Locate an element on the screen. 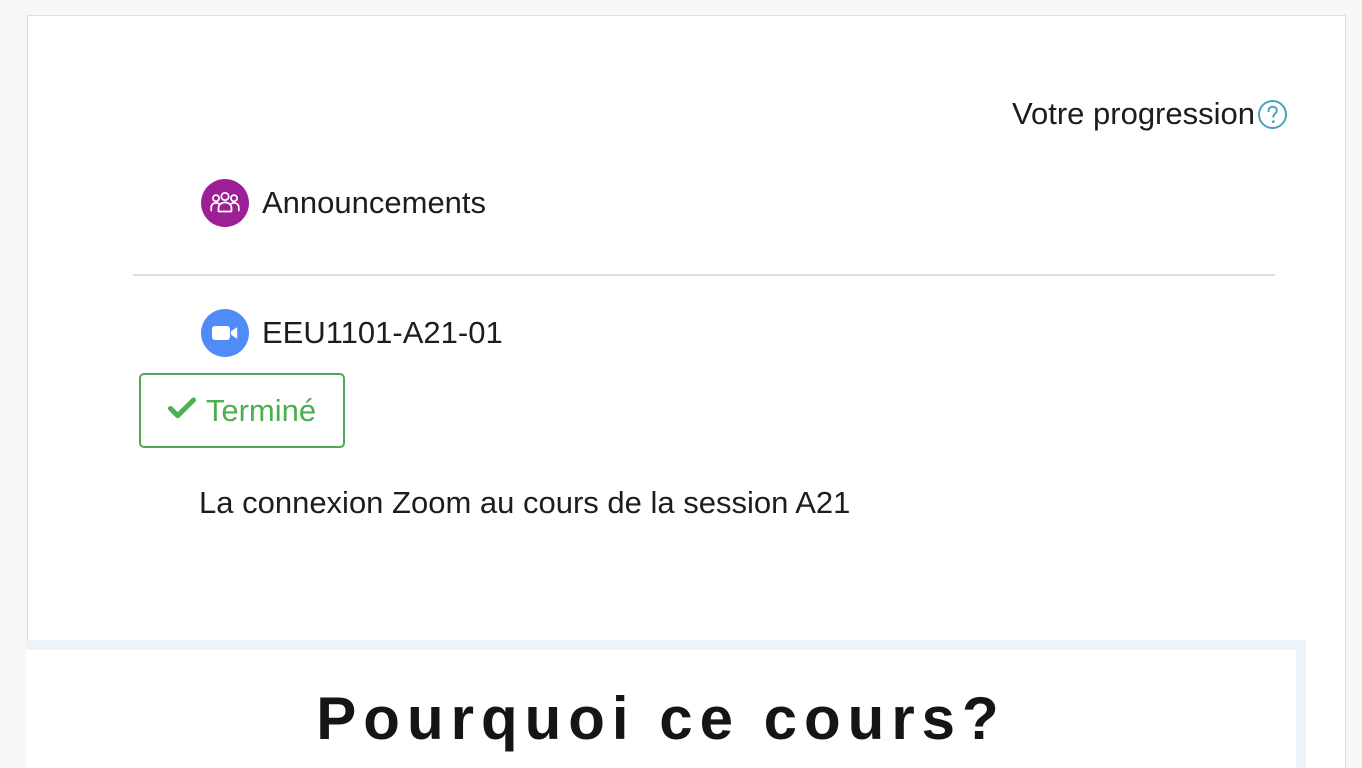 The width and height of the screenshot is (1362, 768). progress-indicator: Votre progression is located at coordinates (1150, 114).